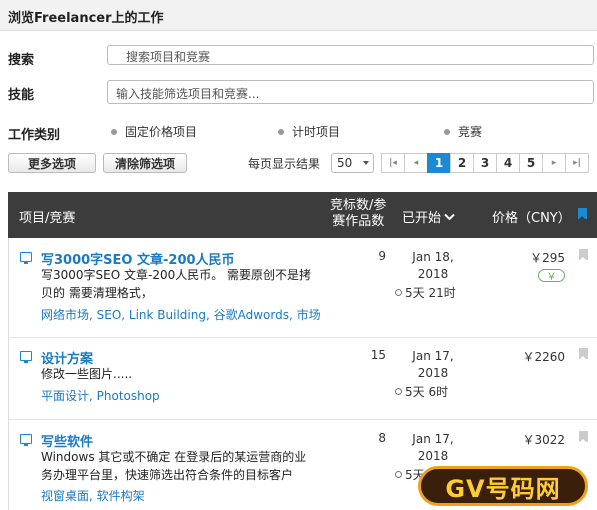 Image resolution: width=597 pixels, height=510 pixels. I want to click on radio-fixed-price: 固定价格项目, so click(154, 131).